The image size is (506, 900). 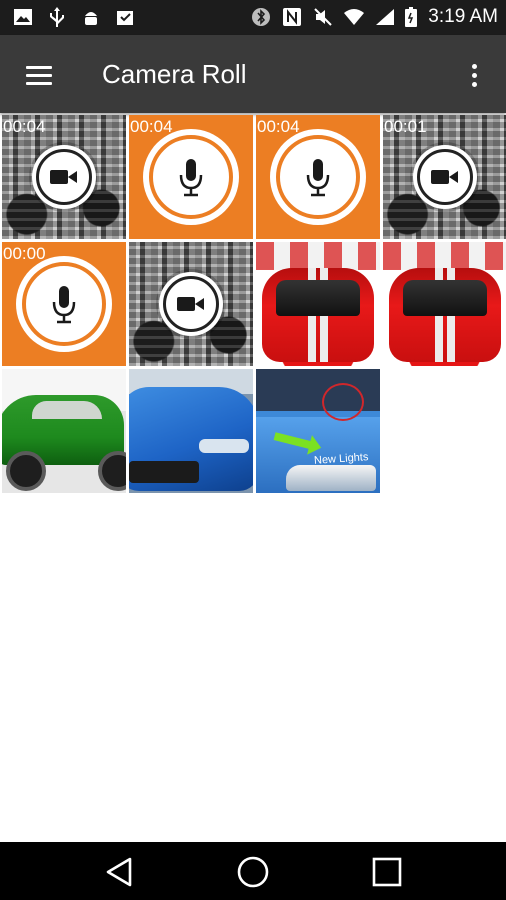 I want to click on status-left-icons, so click(x=74, y=17).